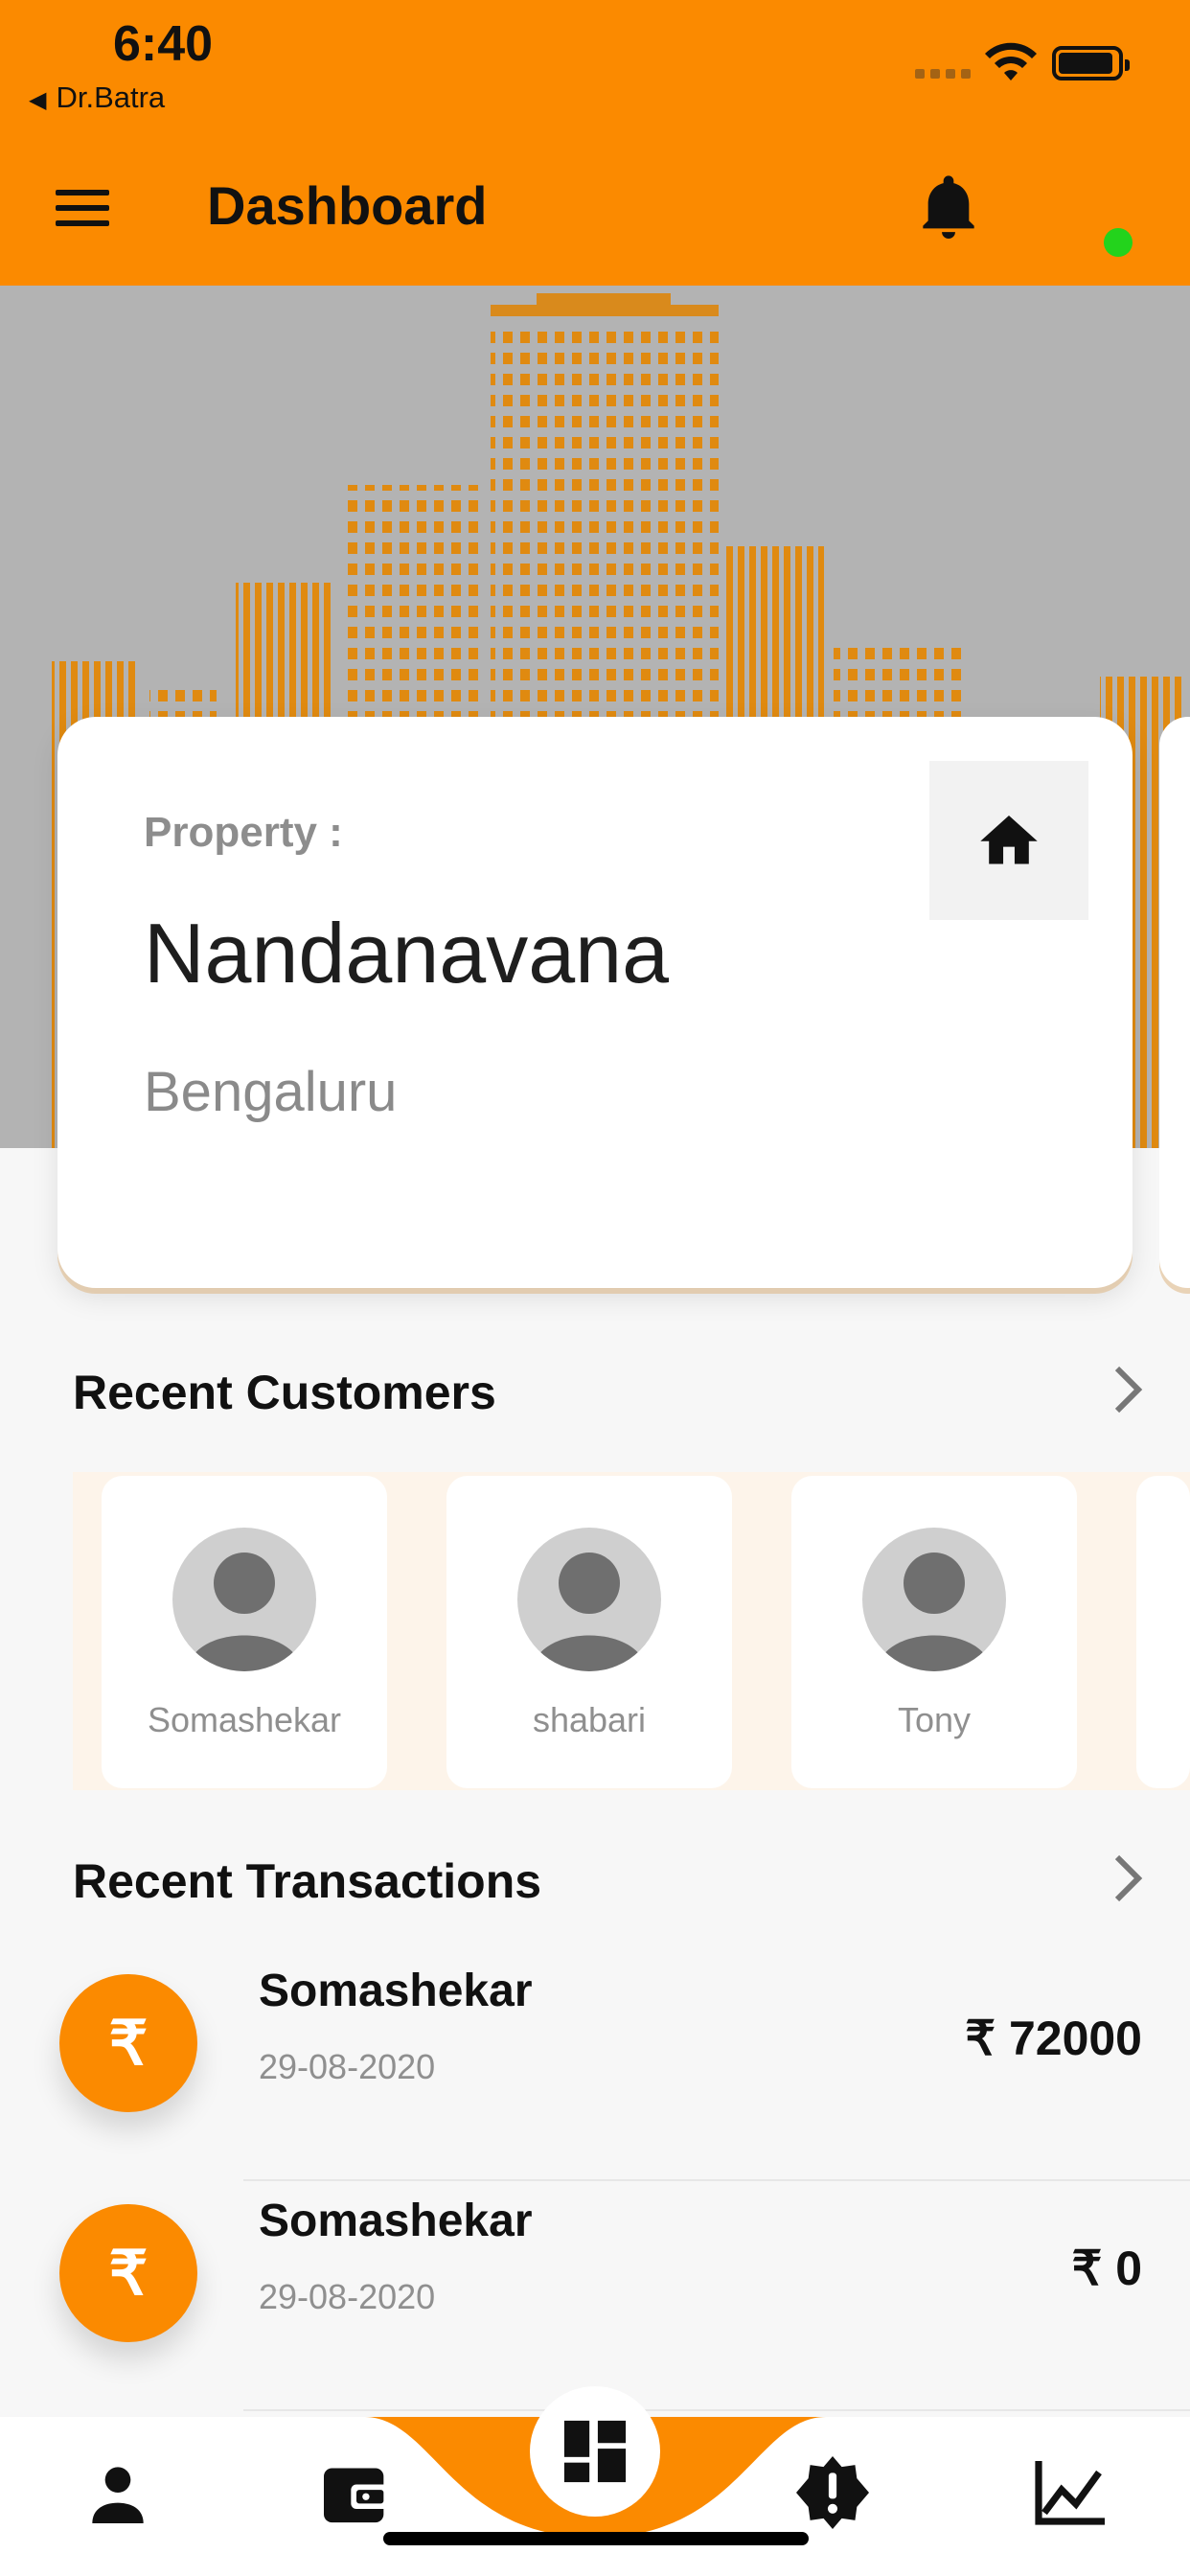 This screenshot has height=2576, width=1190. Describe the element at coordinates (357, 2495) in the screenshot. I see `wallet-icon` at that location.